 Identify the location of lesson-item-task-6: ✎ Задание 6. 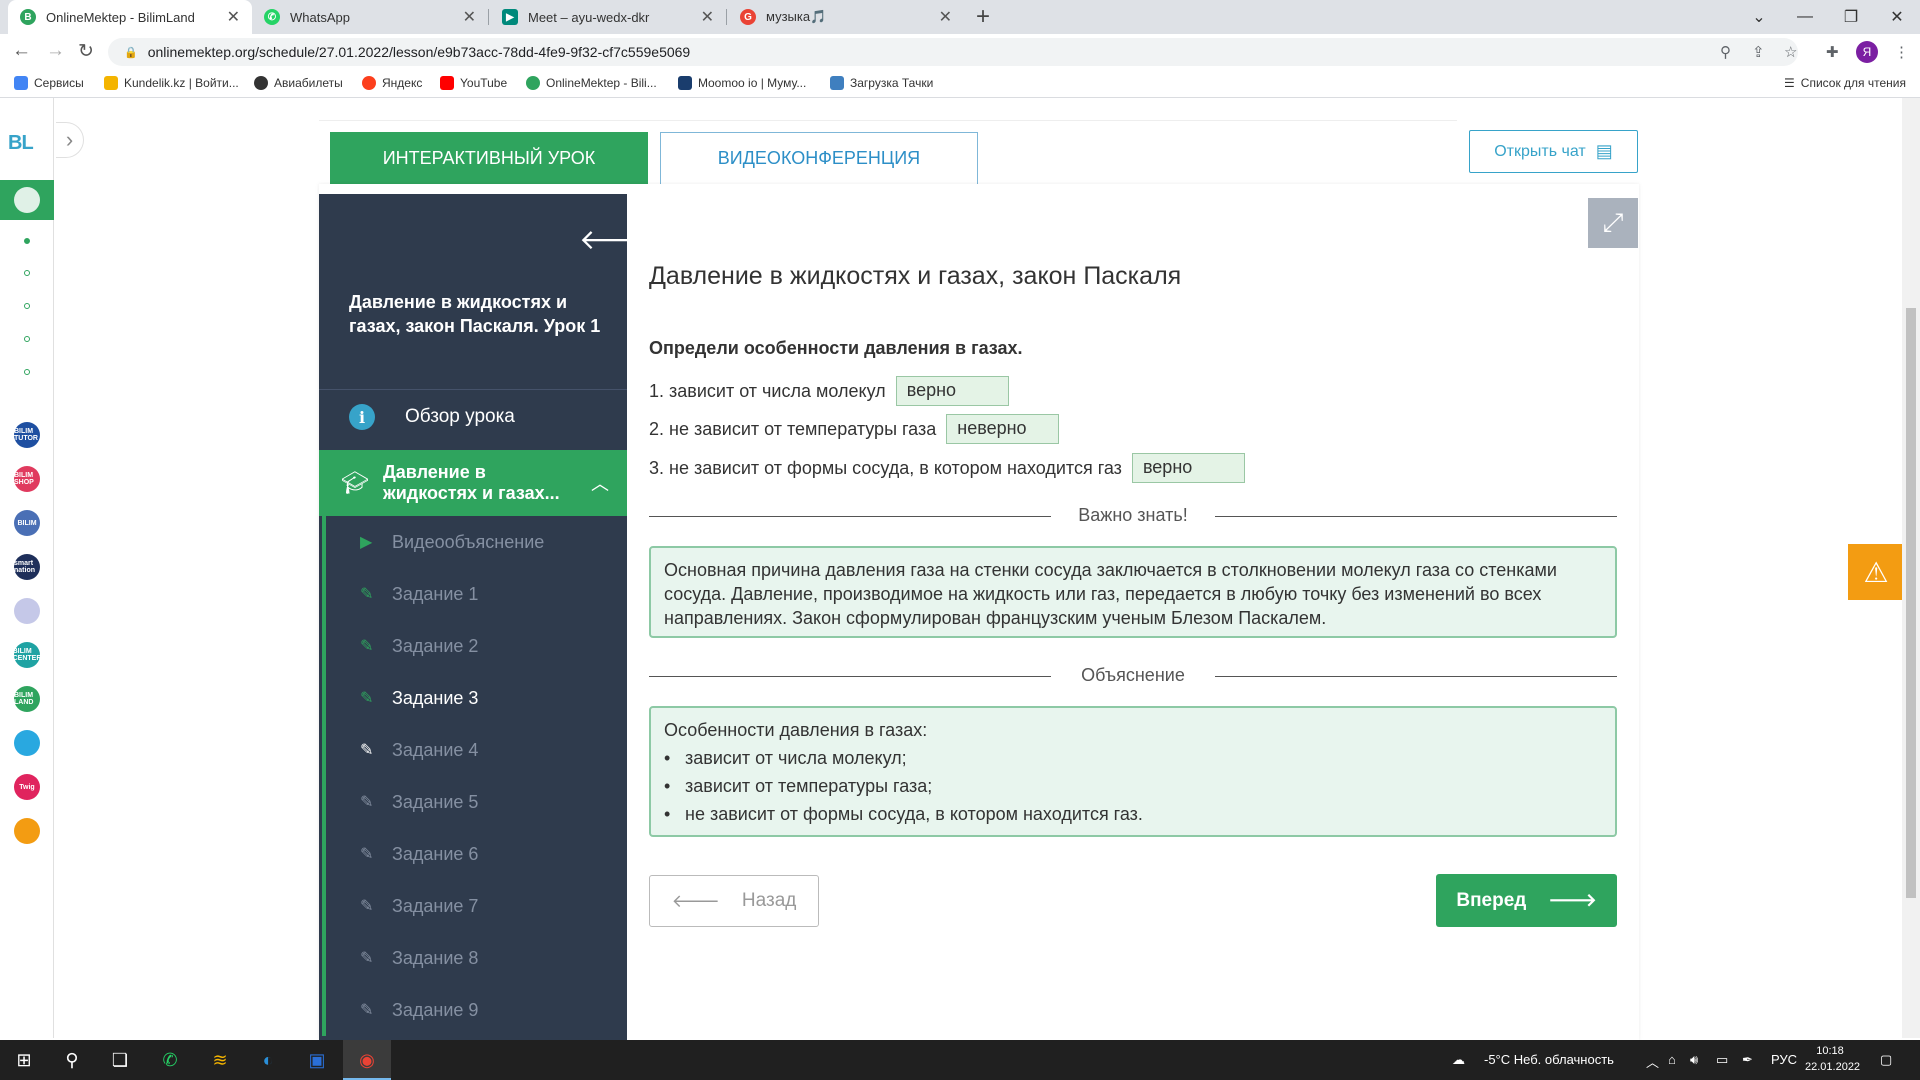
(476, 854).